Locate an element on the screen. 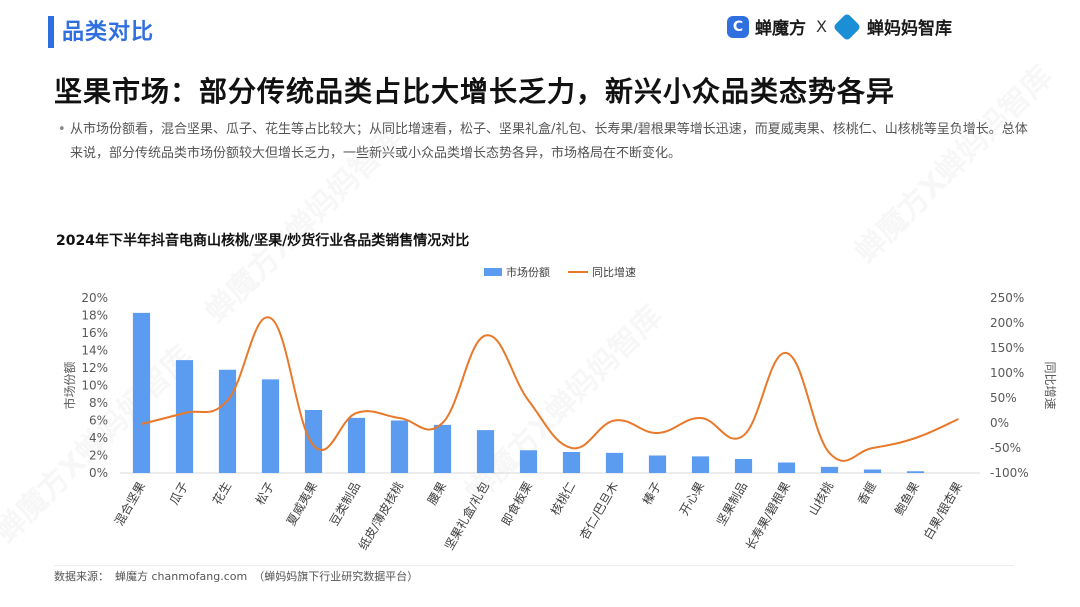  bar-纸皮/薄皮核桃 is located at coordinates (399, 446).